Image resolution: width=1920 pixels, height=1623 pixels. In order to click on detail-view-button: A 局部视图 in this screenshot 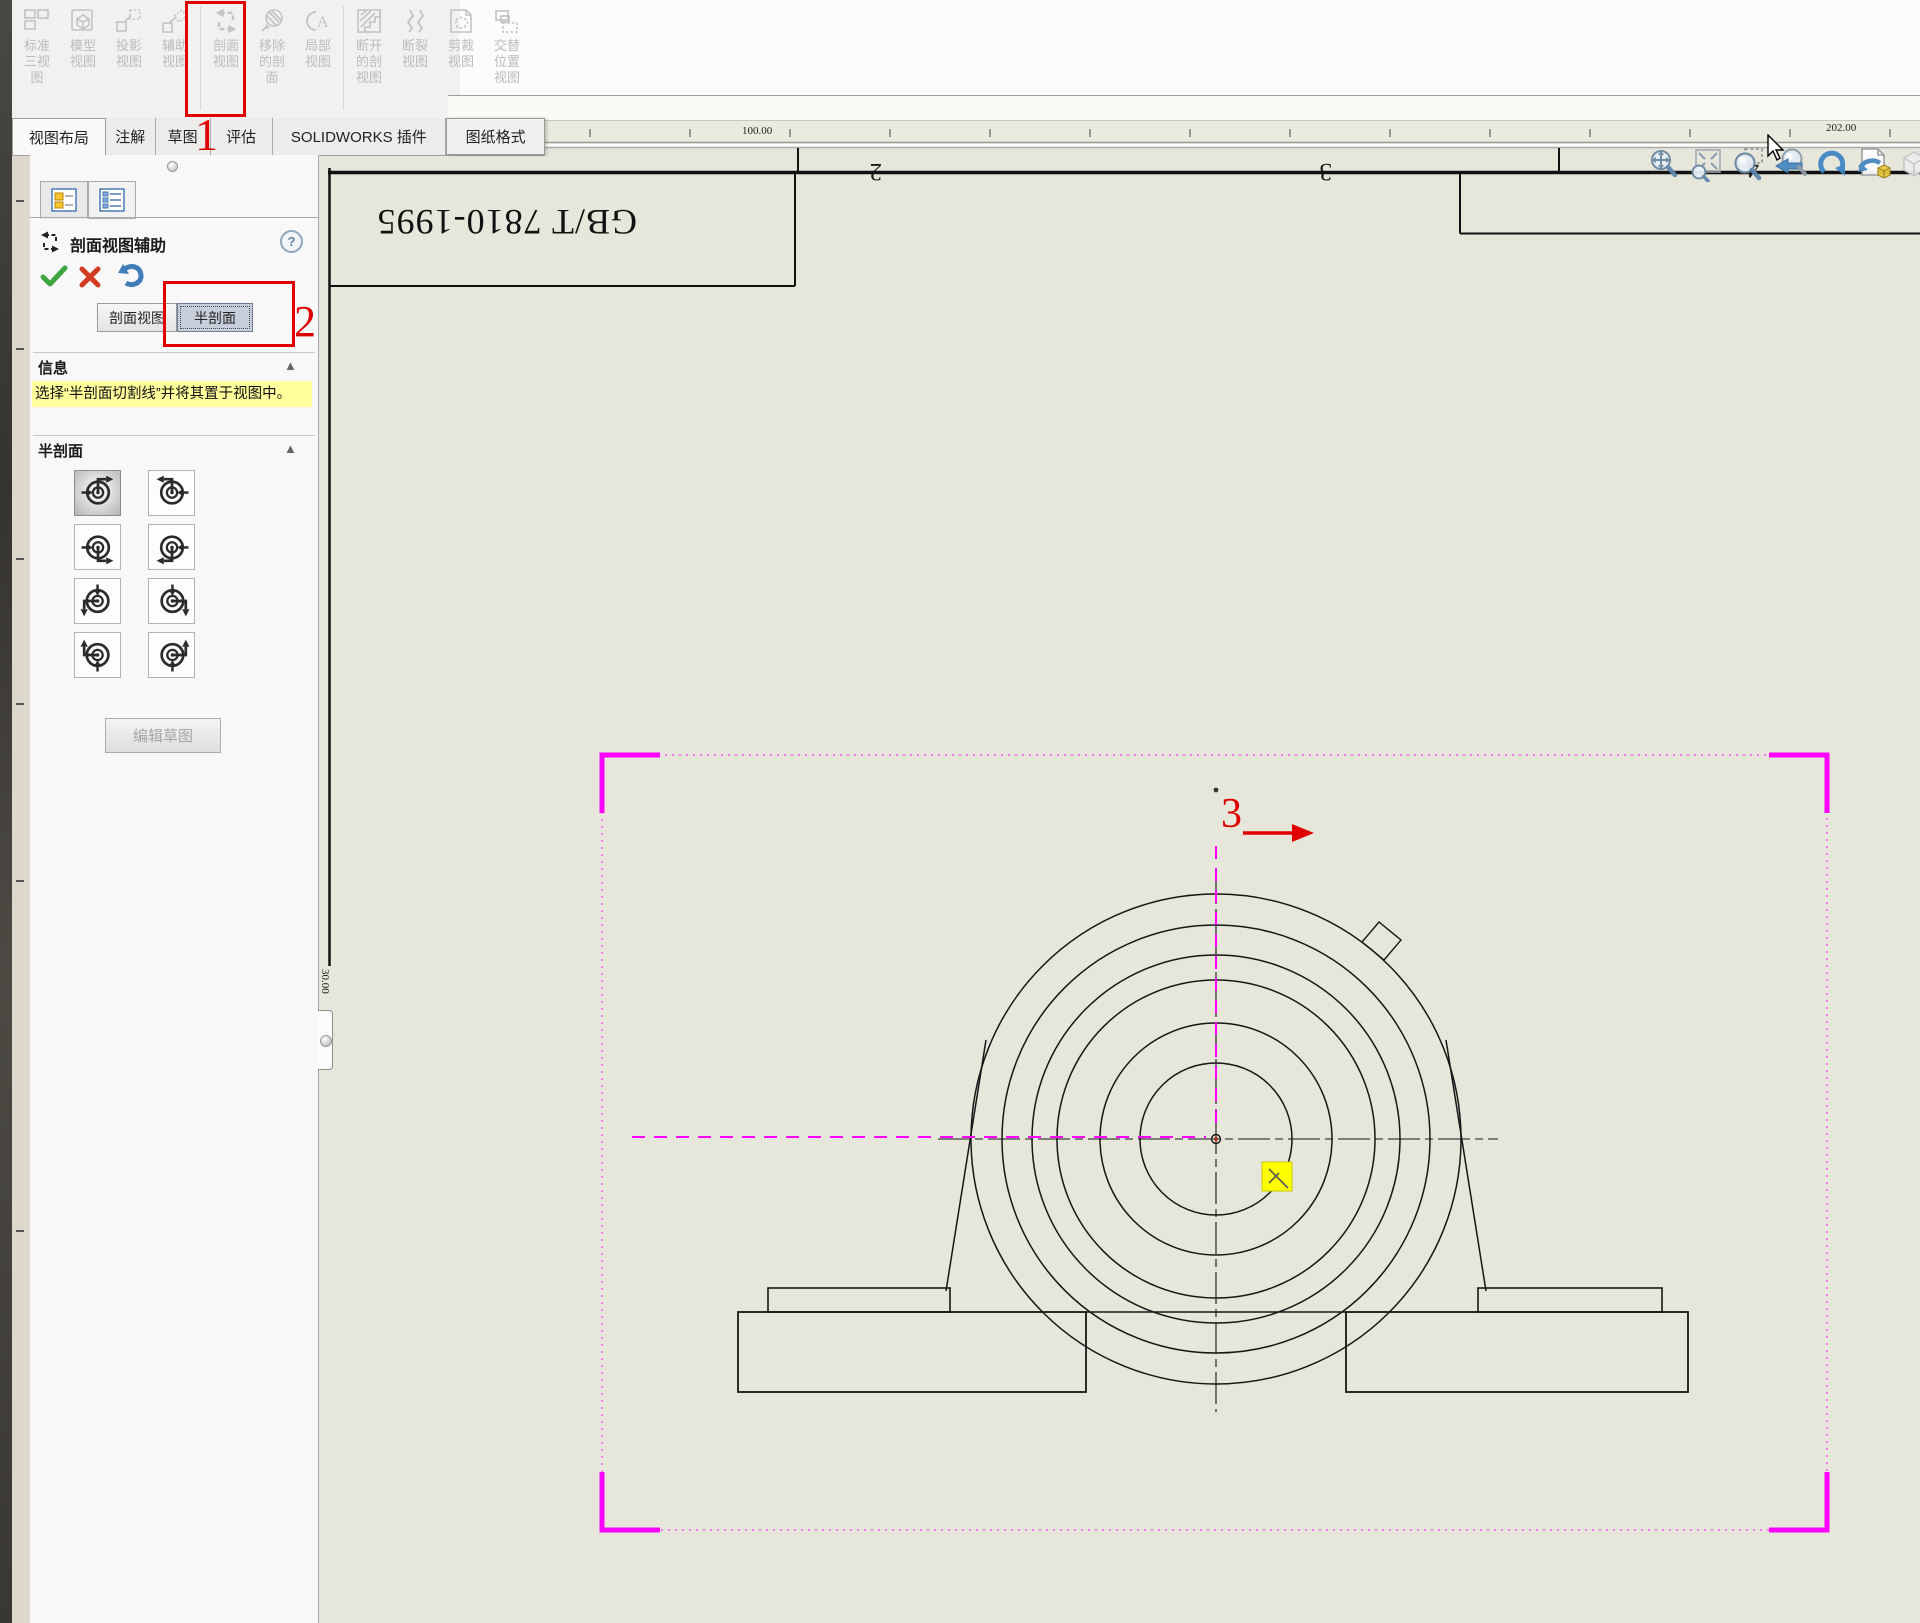, I will do `click(318, 38)`.